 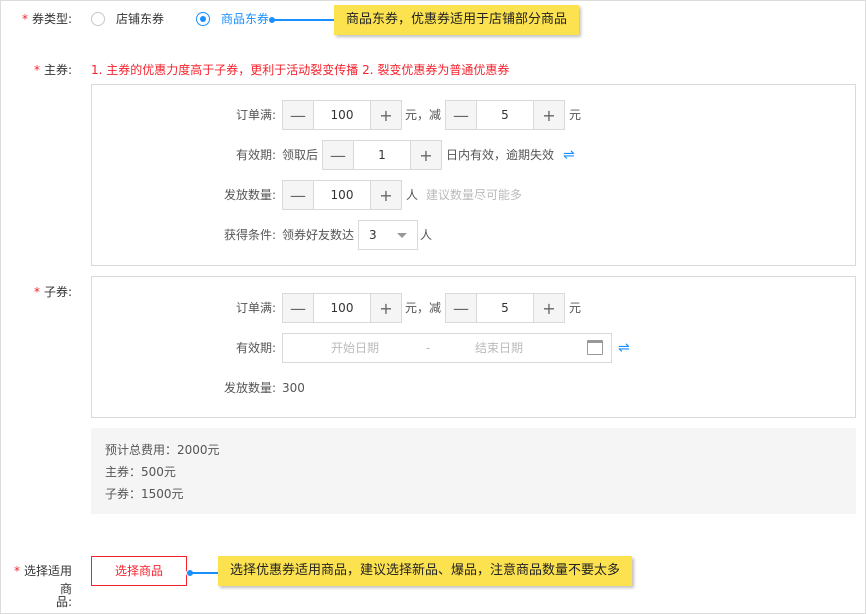 I want to click on main-quantity-hint: 建议数量尽可能多, so click(x=474, y=195).